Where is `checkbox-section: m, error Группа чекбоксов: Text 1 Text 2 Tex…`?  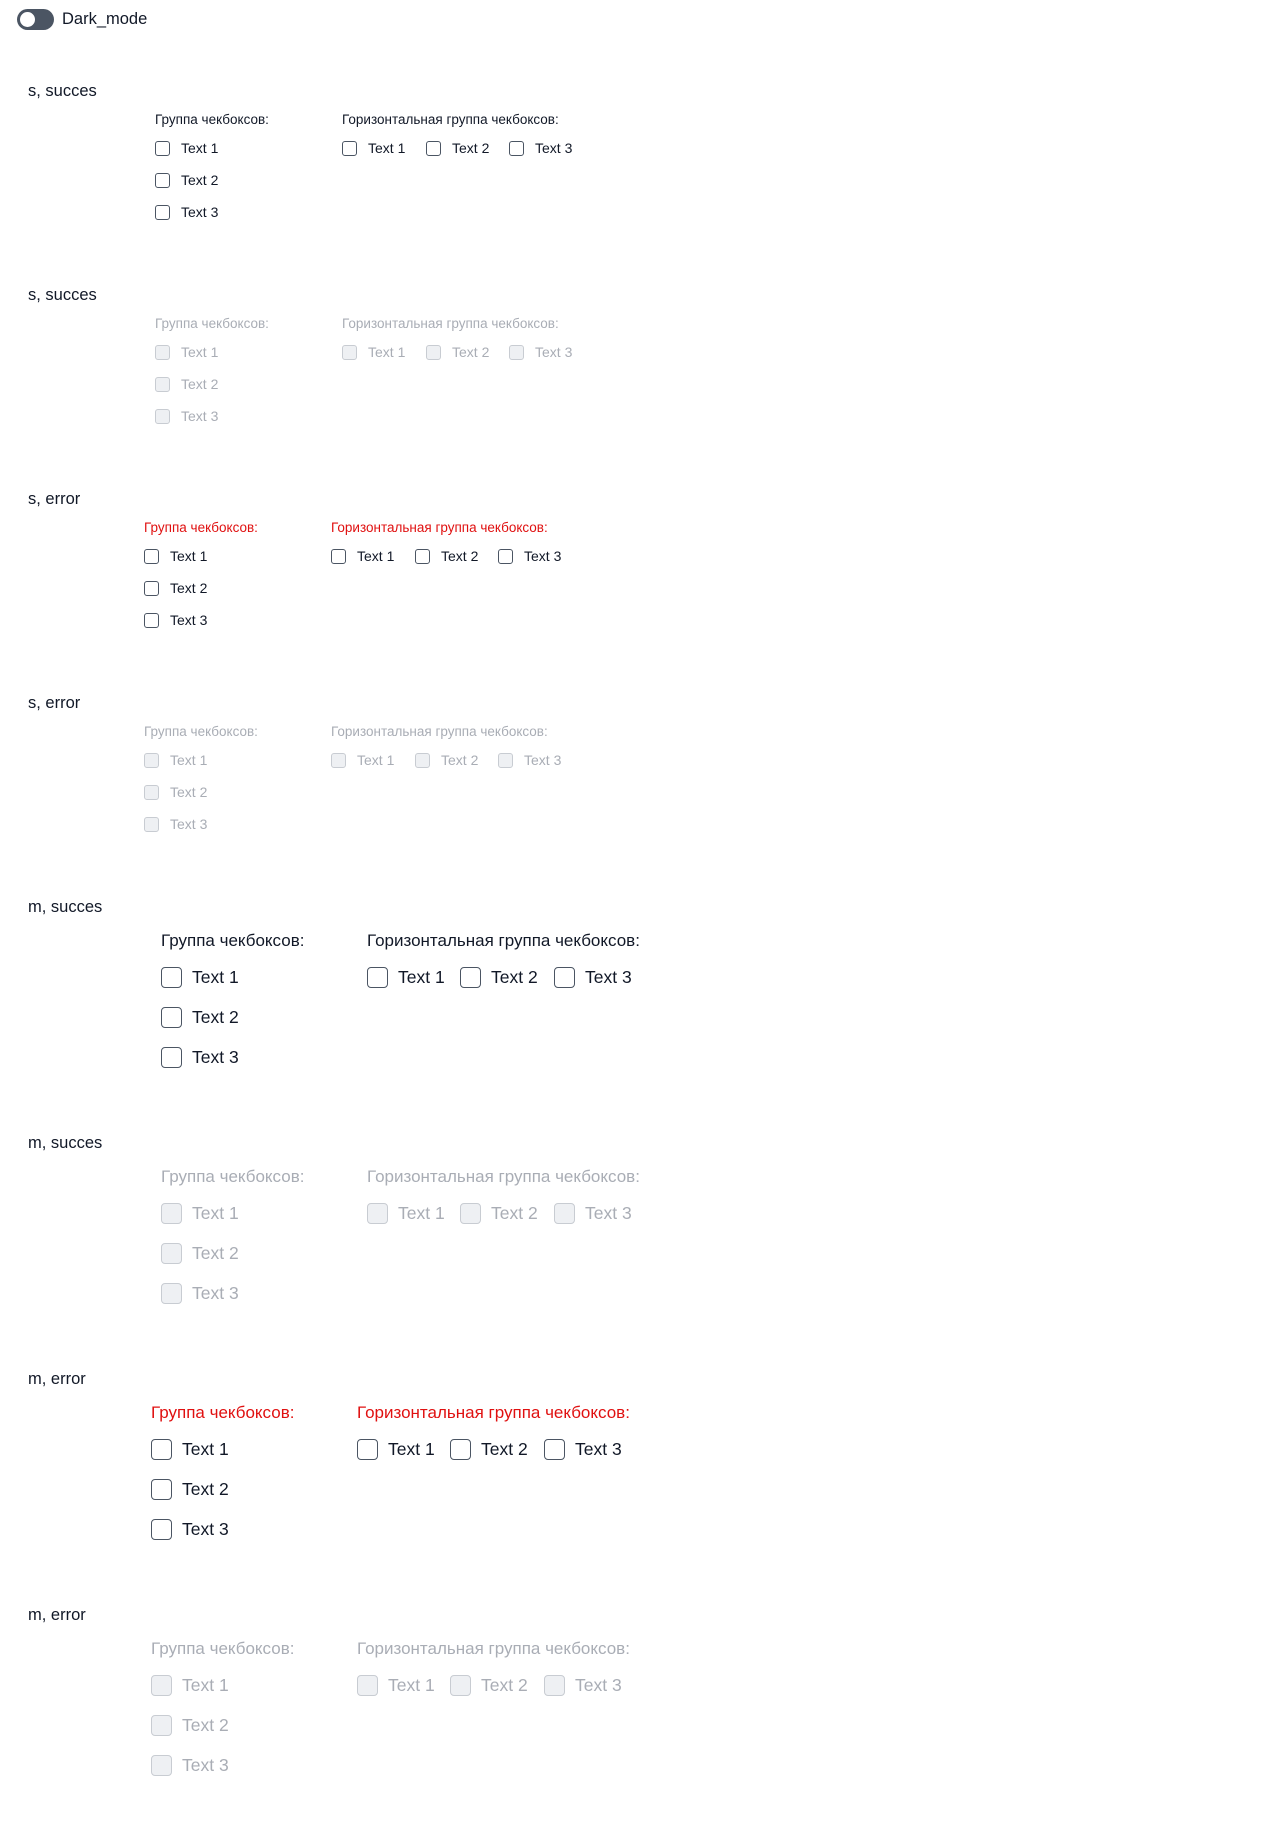 checkbox-section: m, error Группа чекбоксов: Text 1 Text 2 Tex… is located at coordinates (640, 1706).